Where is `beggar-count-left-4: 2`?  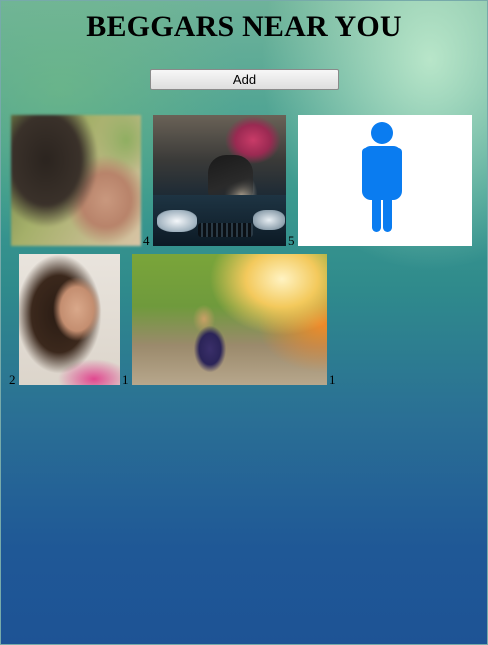 beggar-count-left-4: 2 is located at coordinates (12, 379).